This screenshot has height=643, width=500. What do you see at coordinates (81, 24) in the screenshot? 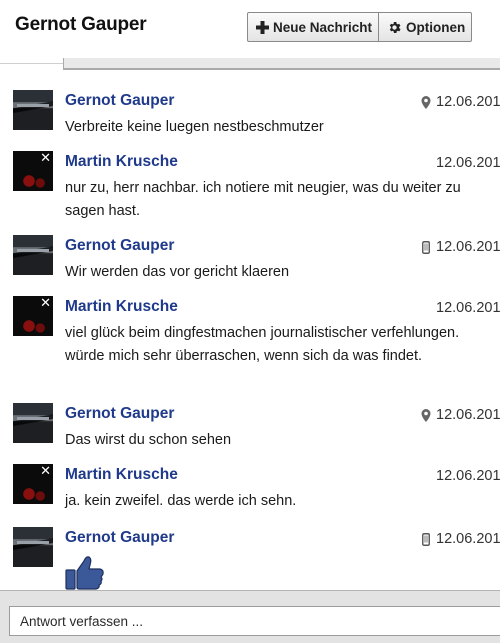
I see `conversation-title: Gernot Gauper` at bounding box center [81, 24].